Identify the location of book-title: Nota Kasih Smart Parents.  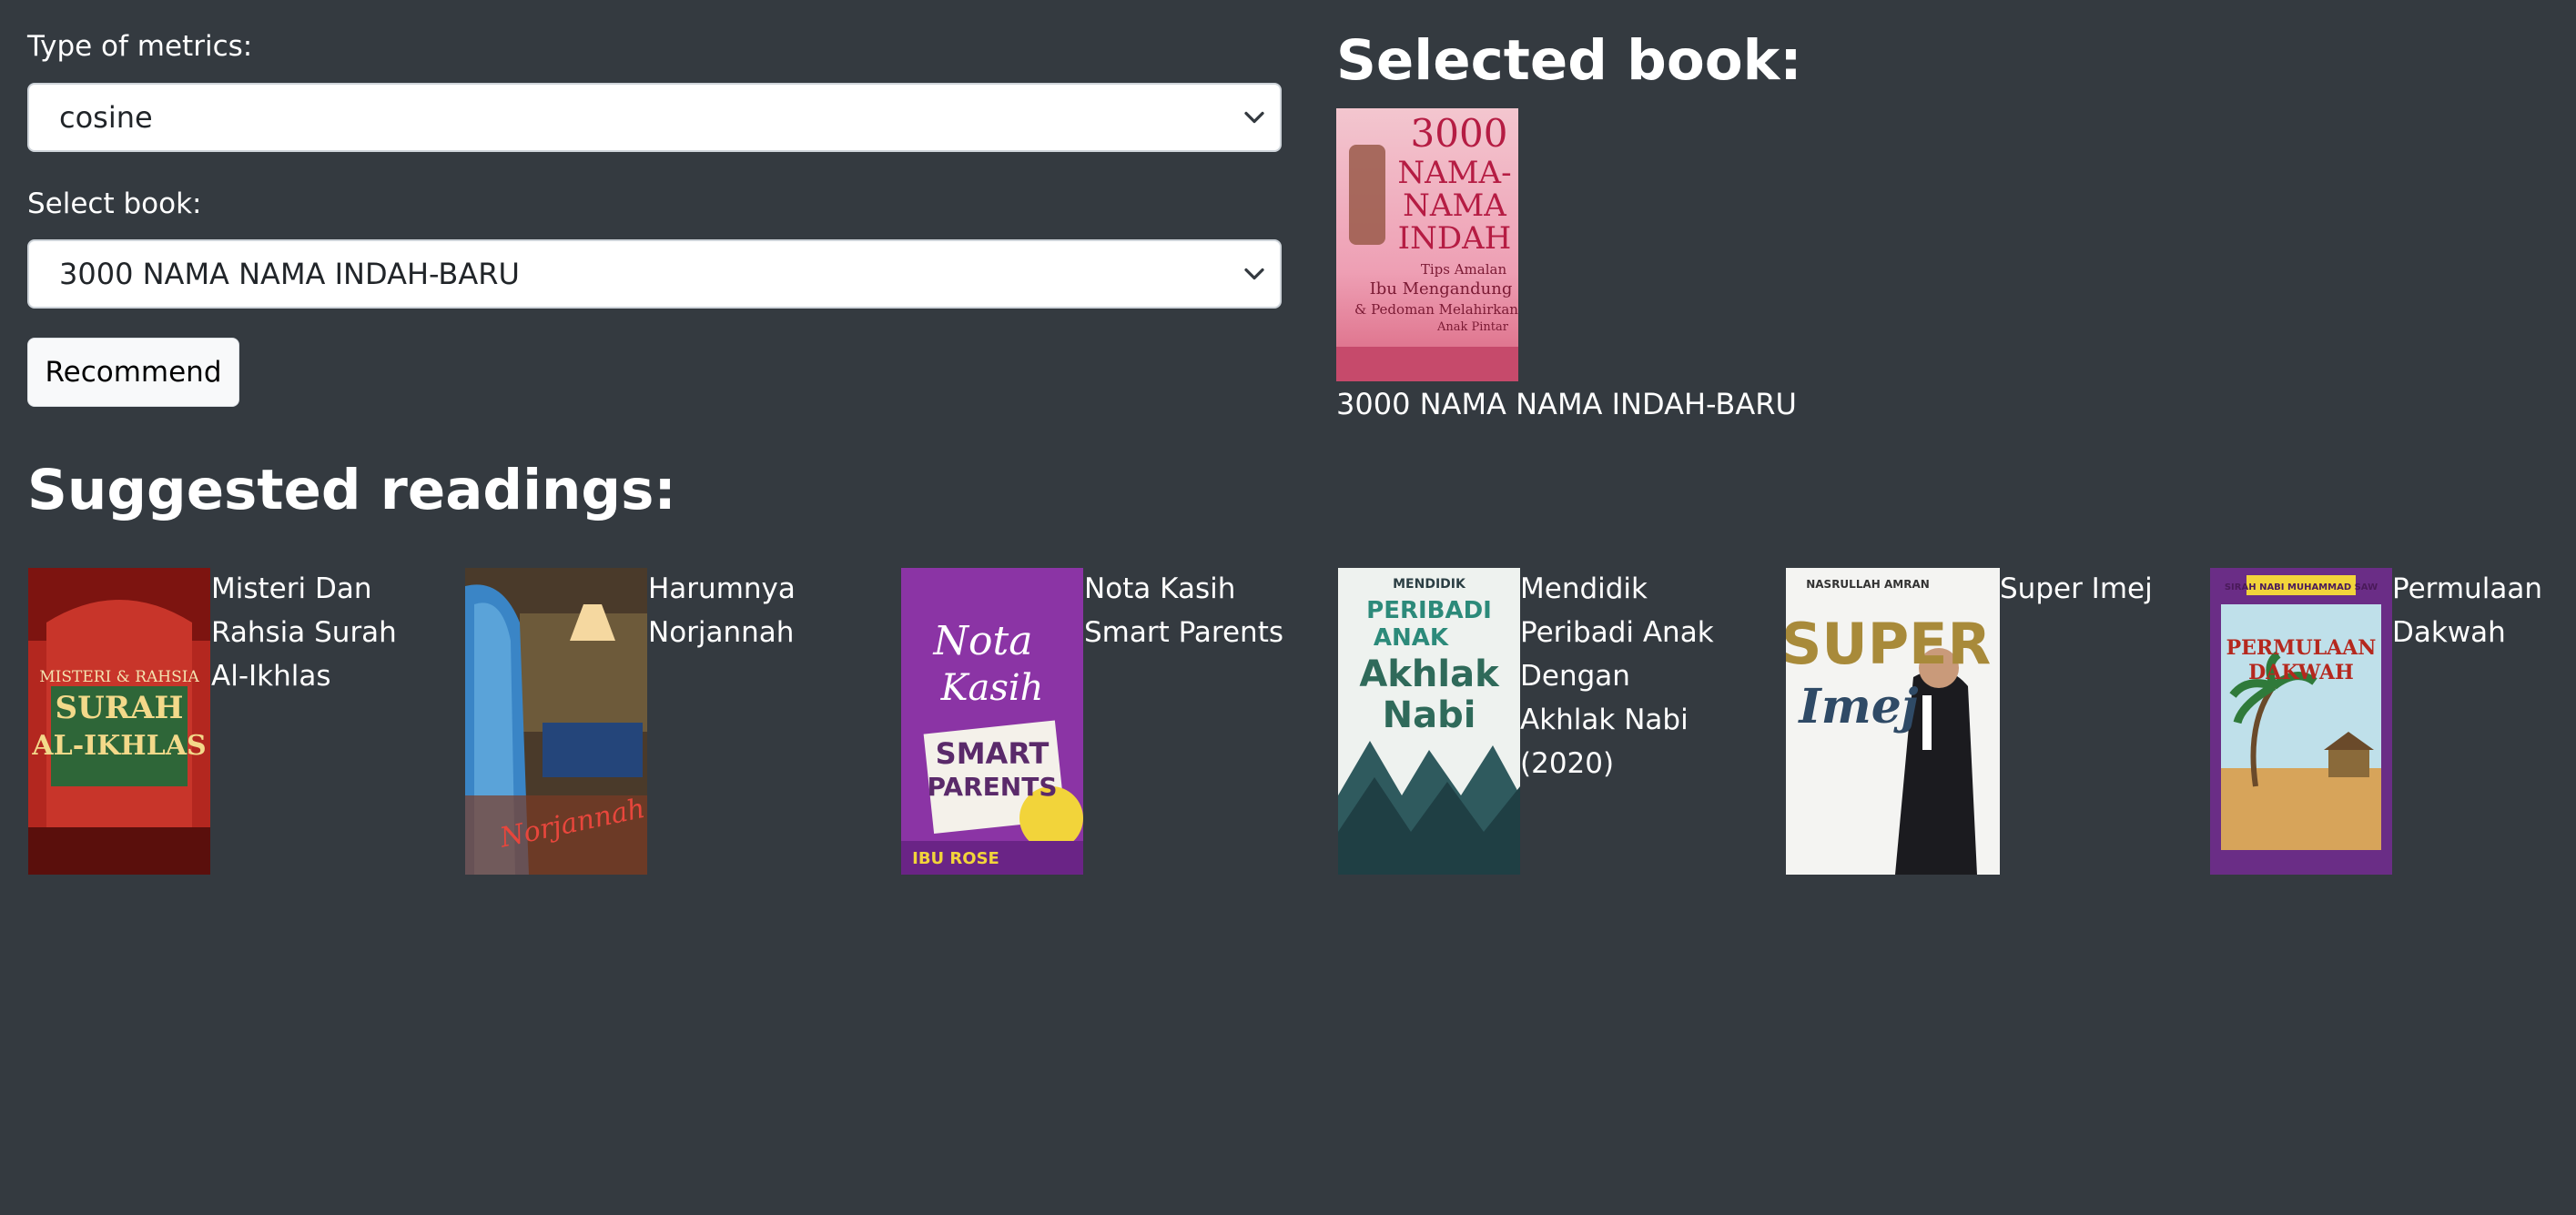
(1184, 610).